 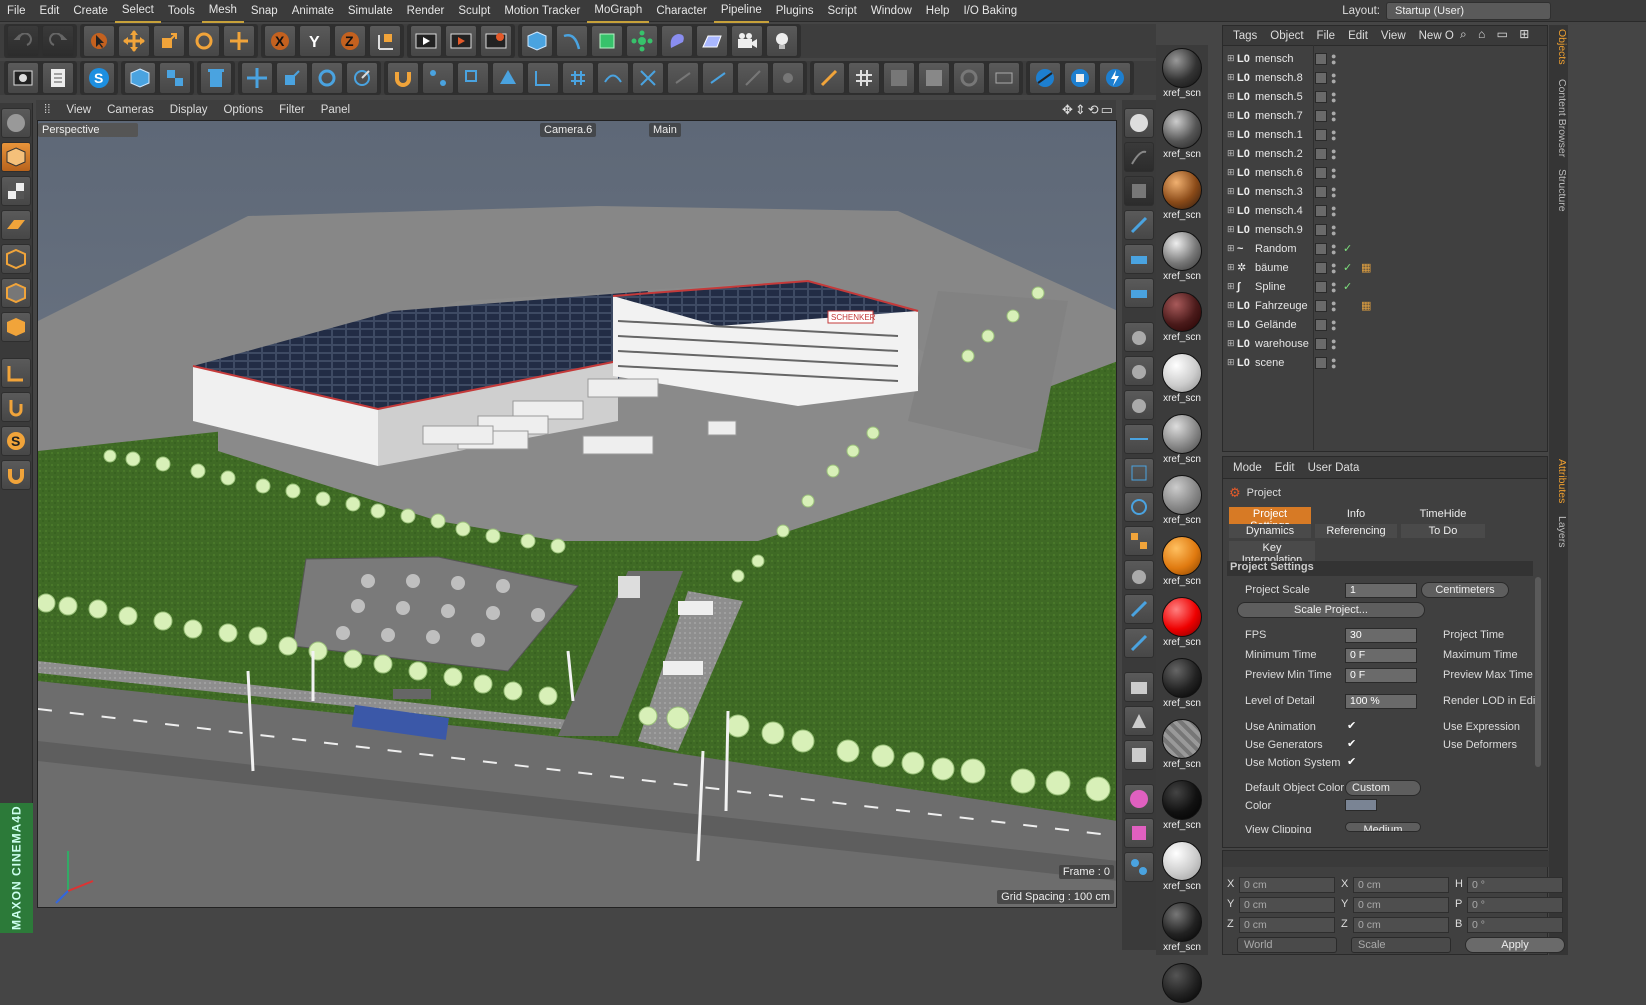 I want to click on object-row: ⊞ L0 mensch.3 ● ●, so click(x=1385, y=191).